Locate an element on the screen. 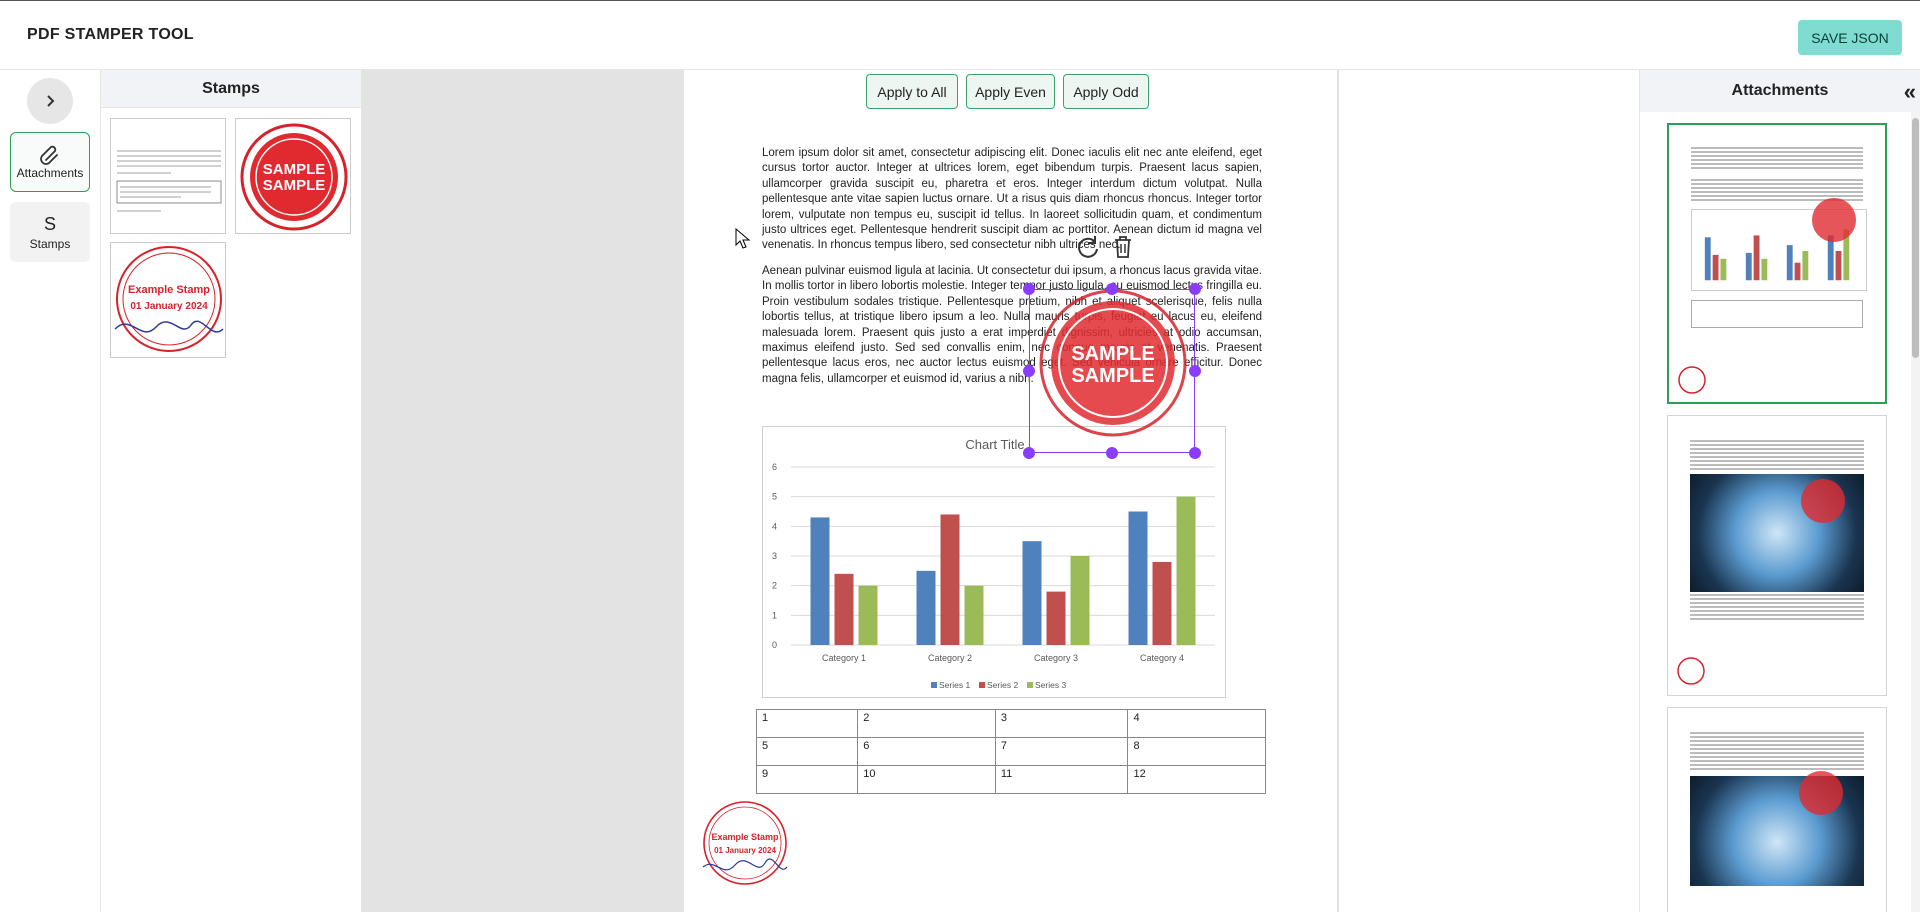 Image resolution: width=1920 pixels, height=912 pixels. stamps-rail-button: S Stamps is located at coordinates (50, 232).